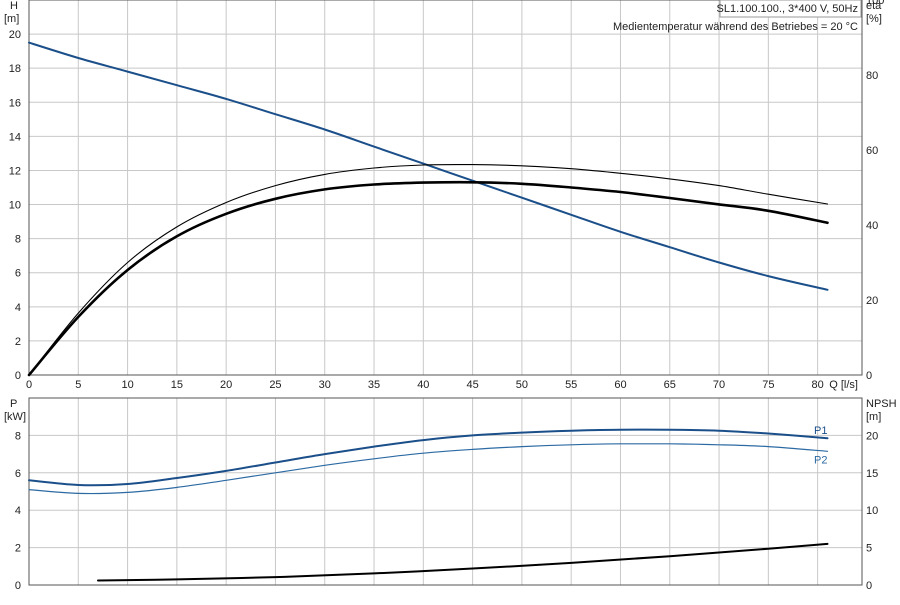 The width and height of the screenshot is (900, 605). Describe the element at coordinates (18, 274) in the screenshot. I see `panel1-left-tick-label: 6` at that location.